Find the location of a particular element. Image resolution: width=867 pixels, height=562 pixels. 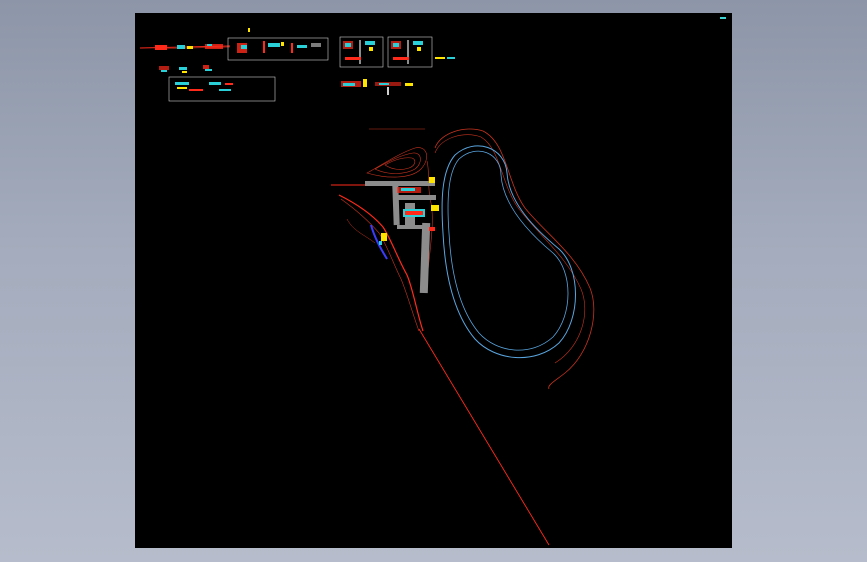

site-buildings is located at coordinates (402, 235).